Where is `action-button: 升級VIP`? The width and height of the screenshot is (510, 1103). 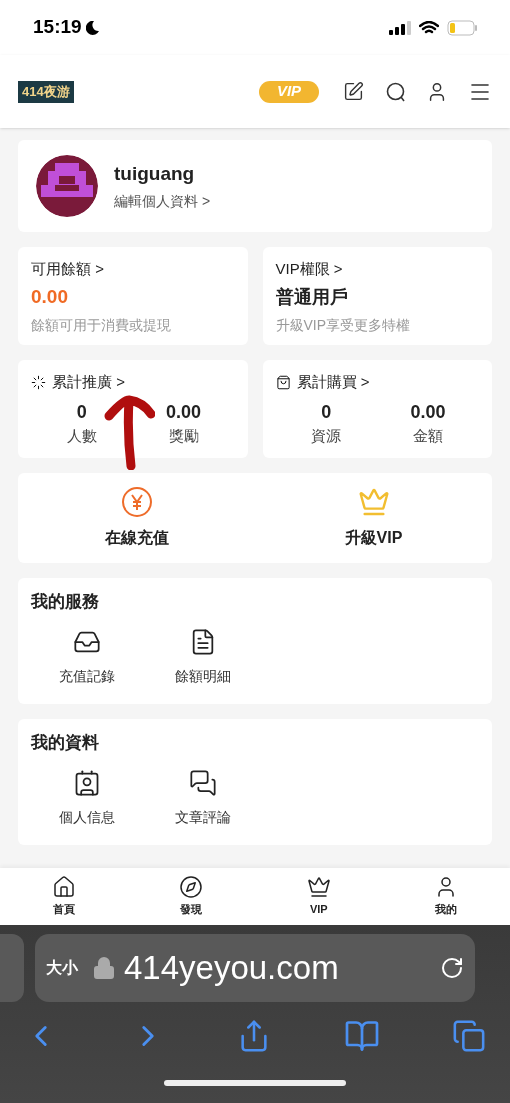 action-button: 升級VIP is located at coordinates (373, 518).